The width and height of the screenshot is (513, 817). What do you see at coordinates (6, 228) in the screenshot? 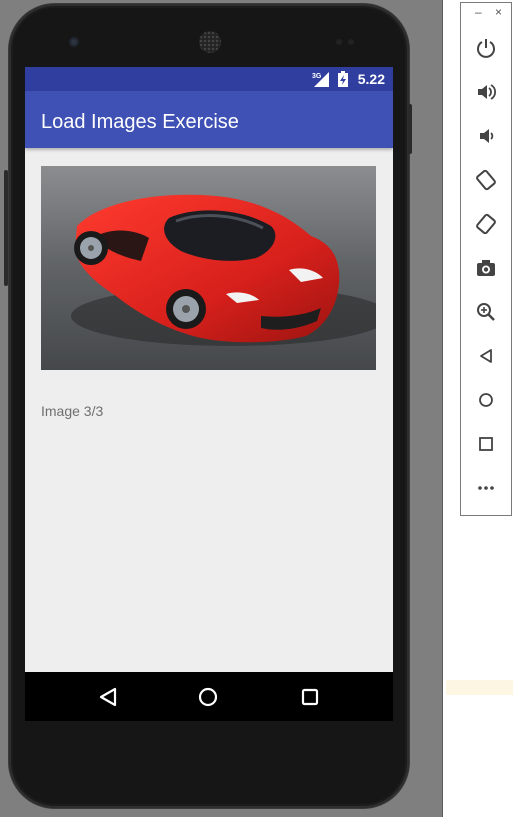
I see `volume-side-button` at bounding box center [6, 228].